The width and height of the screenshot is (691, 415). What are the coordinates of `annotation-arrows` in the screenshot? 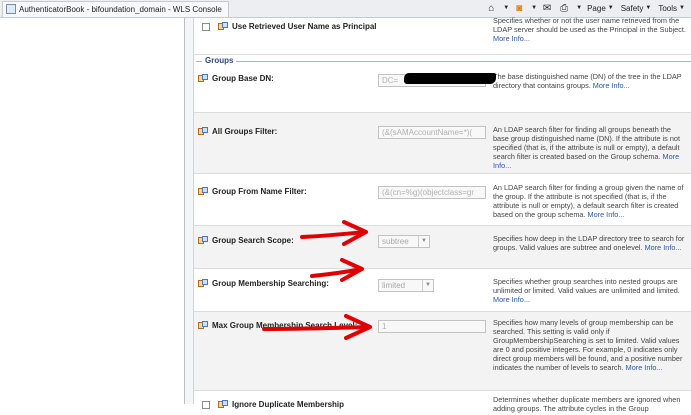 It's located at (317, 280).